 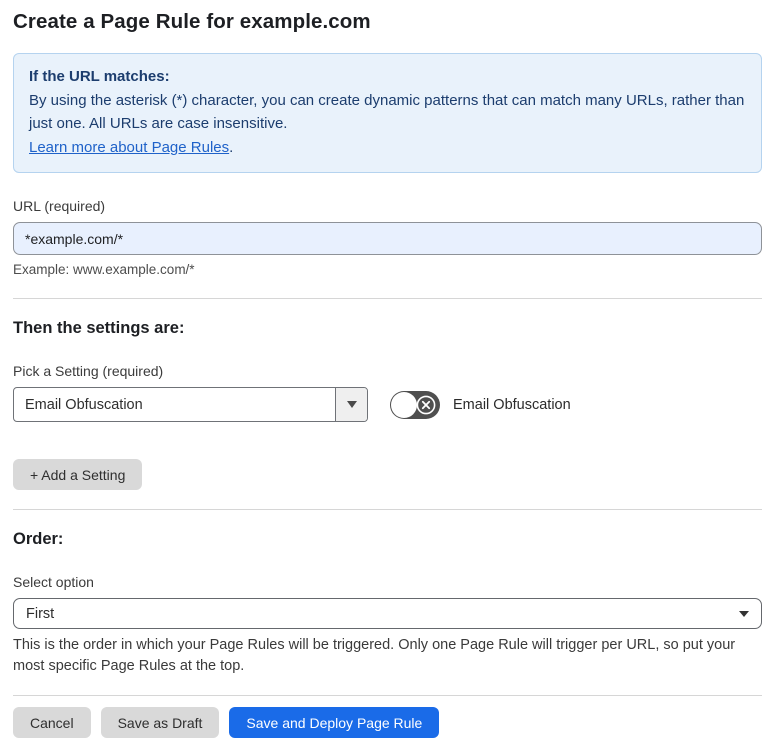 I want to click on cancel-button: Cancel, so click(x=52, y=722).